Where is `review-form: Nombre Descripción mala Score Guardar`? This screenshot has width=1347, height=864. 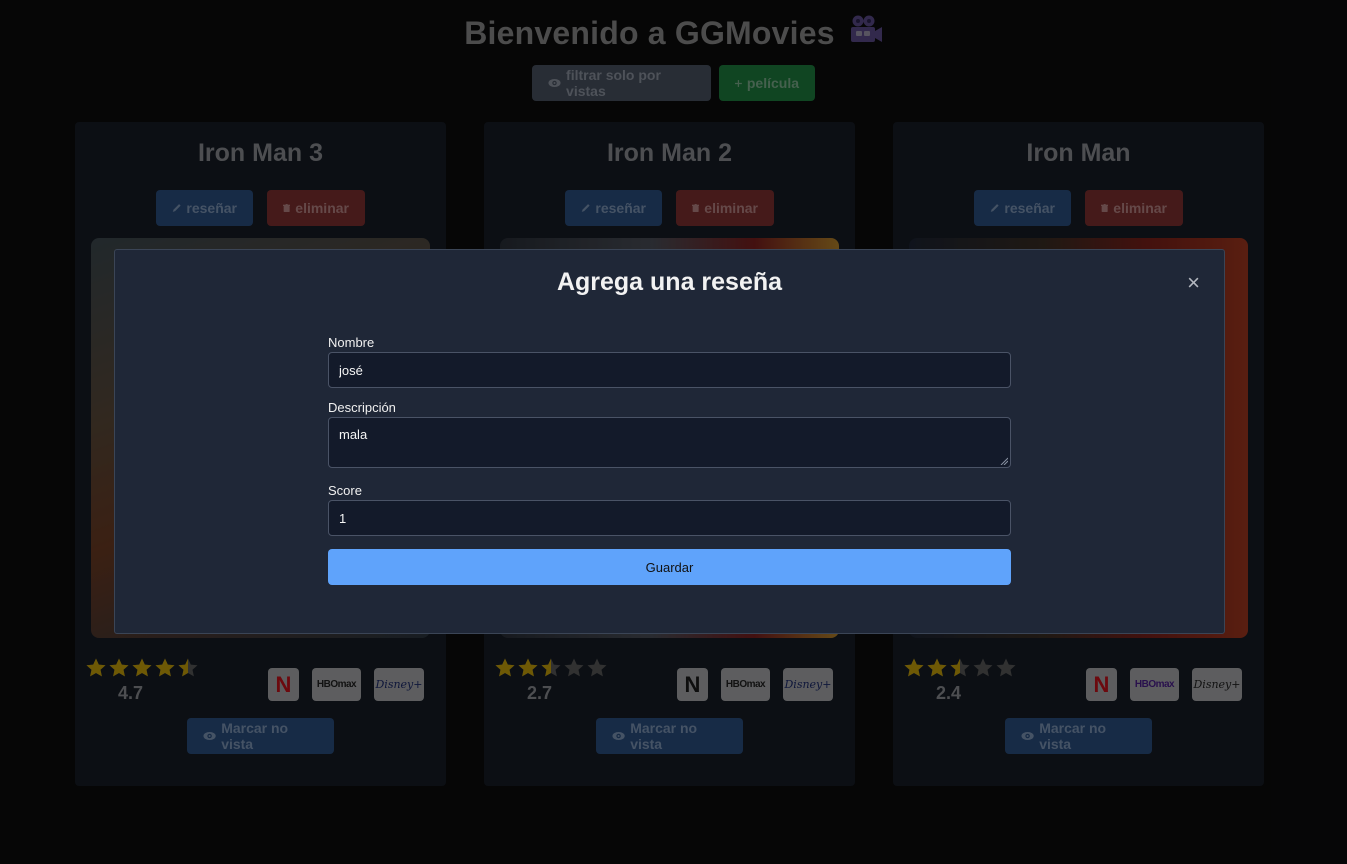 review-form: Nombre Descripción mala Score Guardar is located at coordinates (669, 460).